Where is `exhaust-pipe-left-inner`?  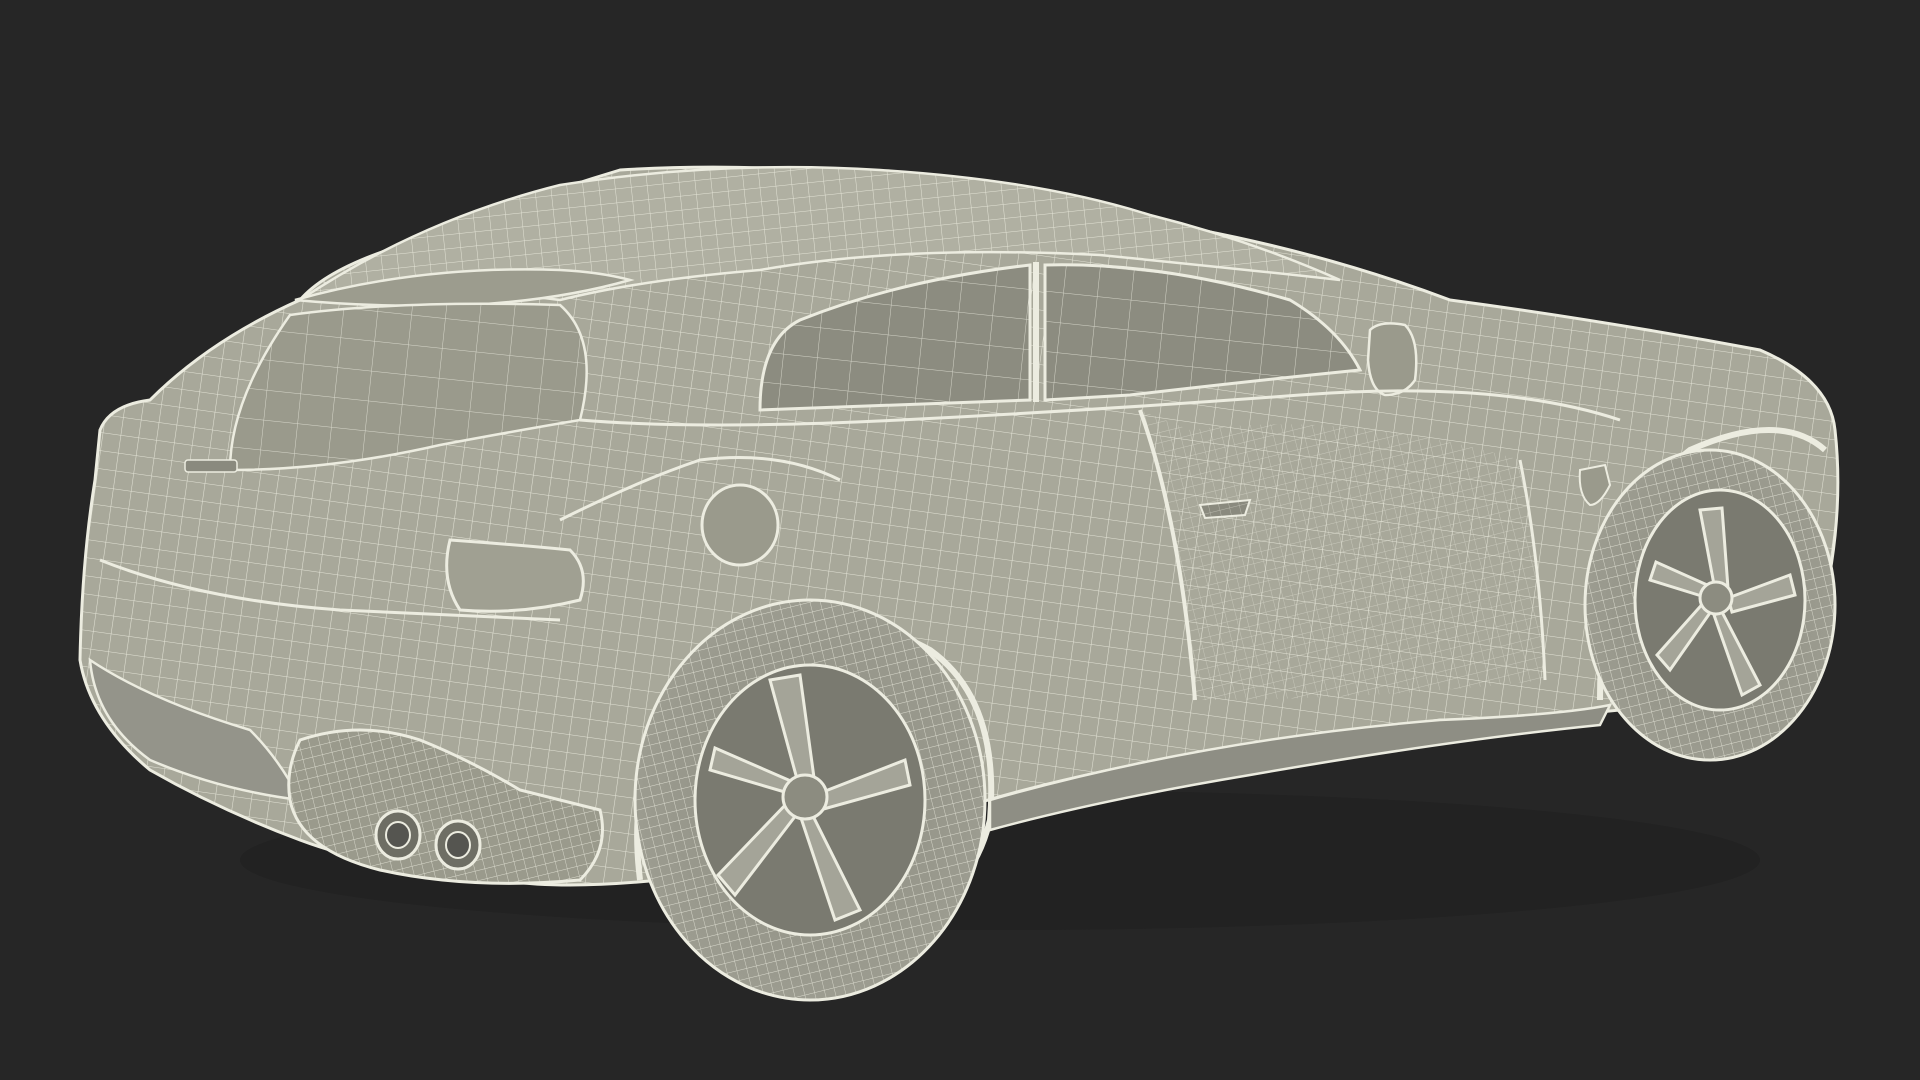
exhaust-pipe-left-inner is located at coordinates (398, 835).